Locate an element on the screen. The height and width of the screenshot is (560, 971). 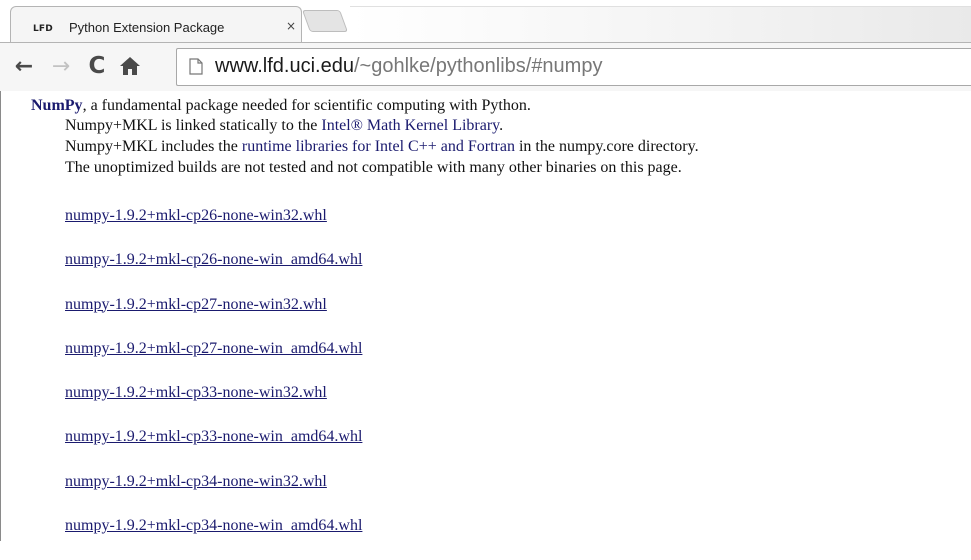
list-item: numpy-1.9.2+mkl-cp26-none-win_amd64.whl is located at coordinates (213, 272).